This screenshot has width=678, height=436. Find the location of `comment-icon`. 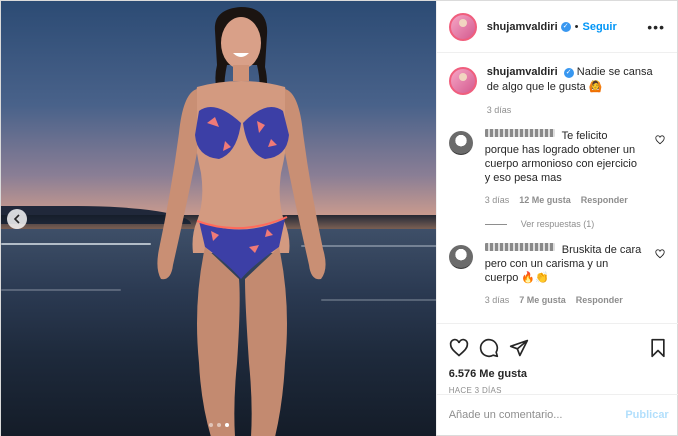

comment-icon is located at coordinates (489, 348).